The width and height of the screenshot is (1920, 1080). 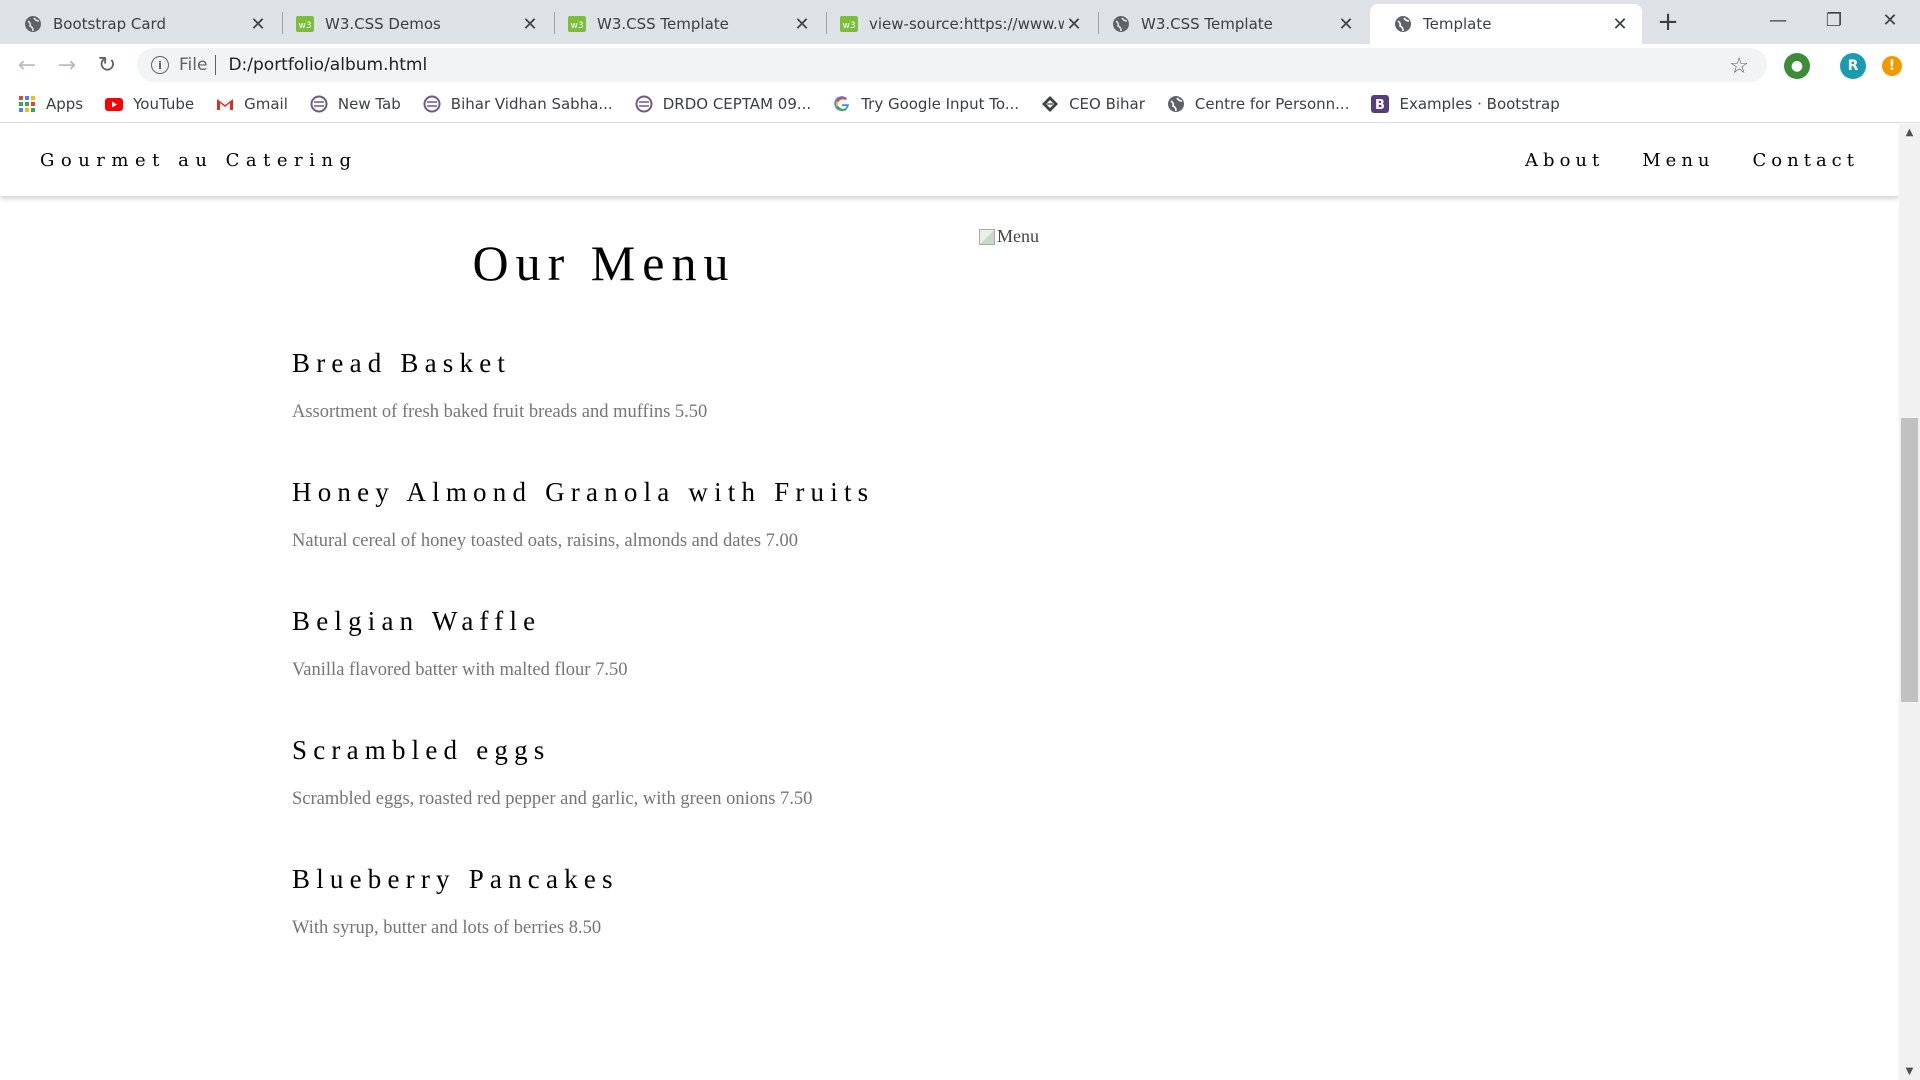 I want to click on back-button: ←, so click(x=27, y=65).